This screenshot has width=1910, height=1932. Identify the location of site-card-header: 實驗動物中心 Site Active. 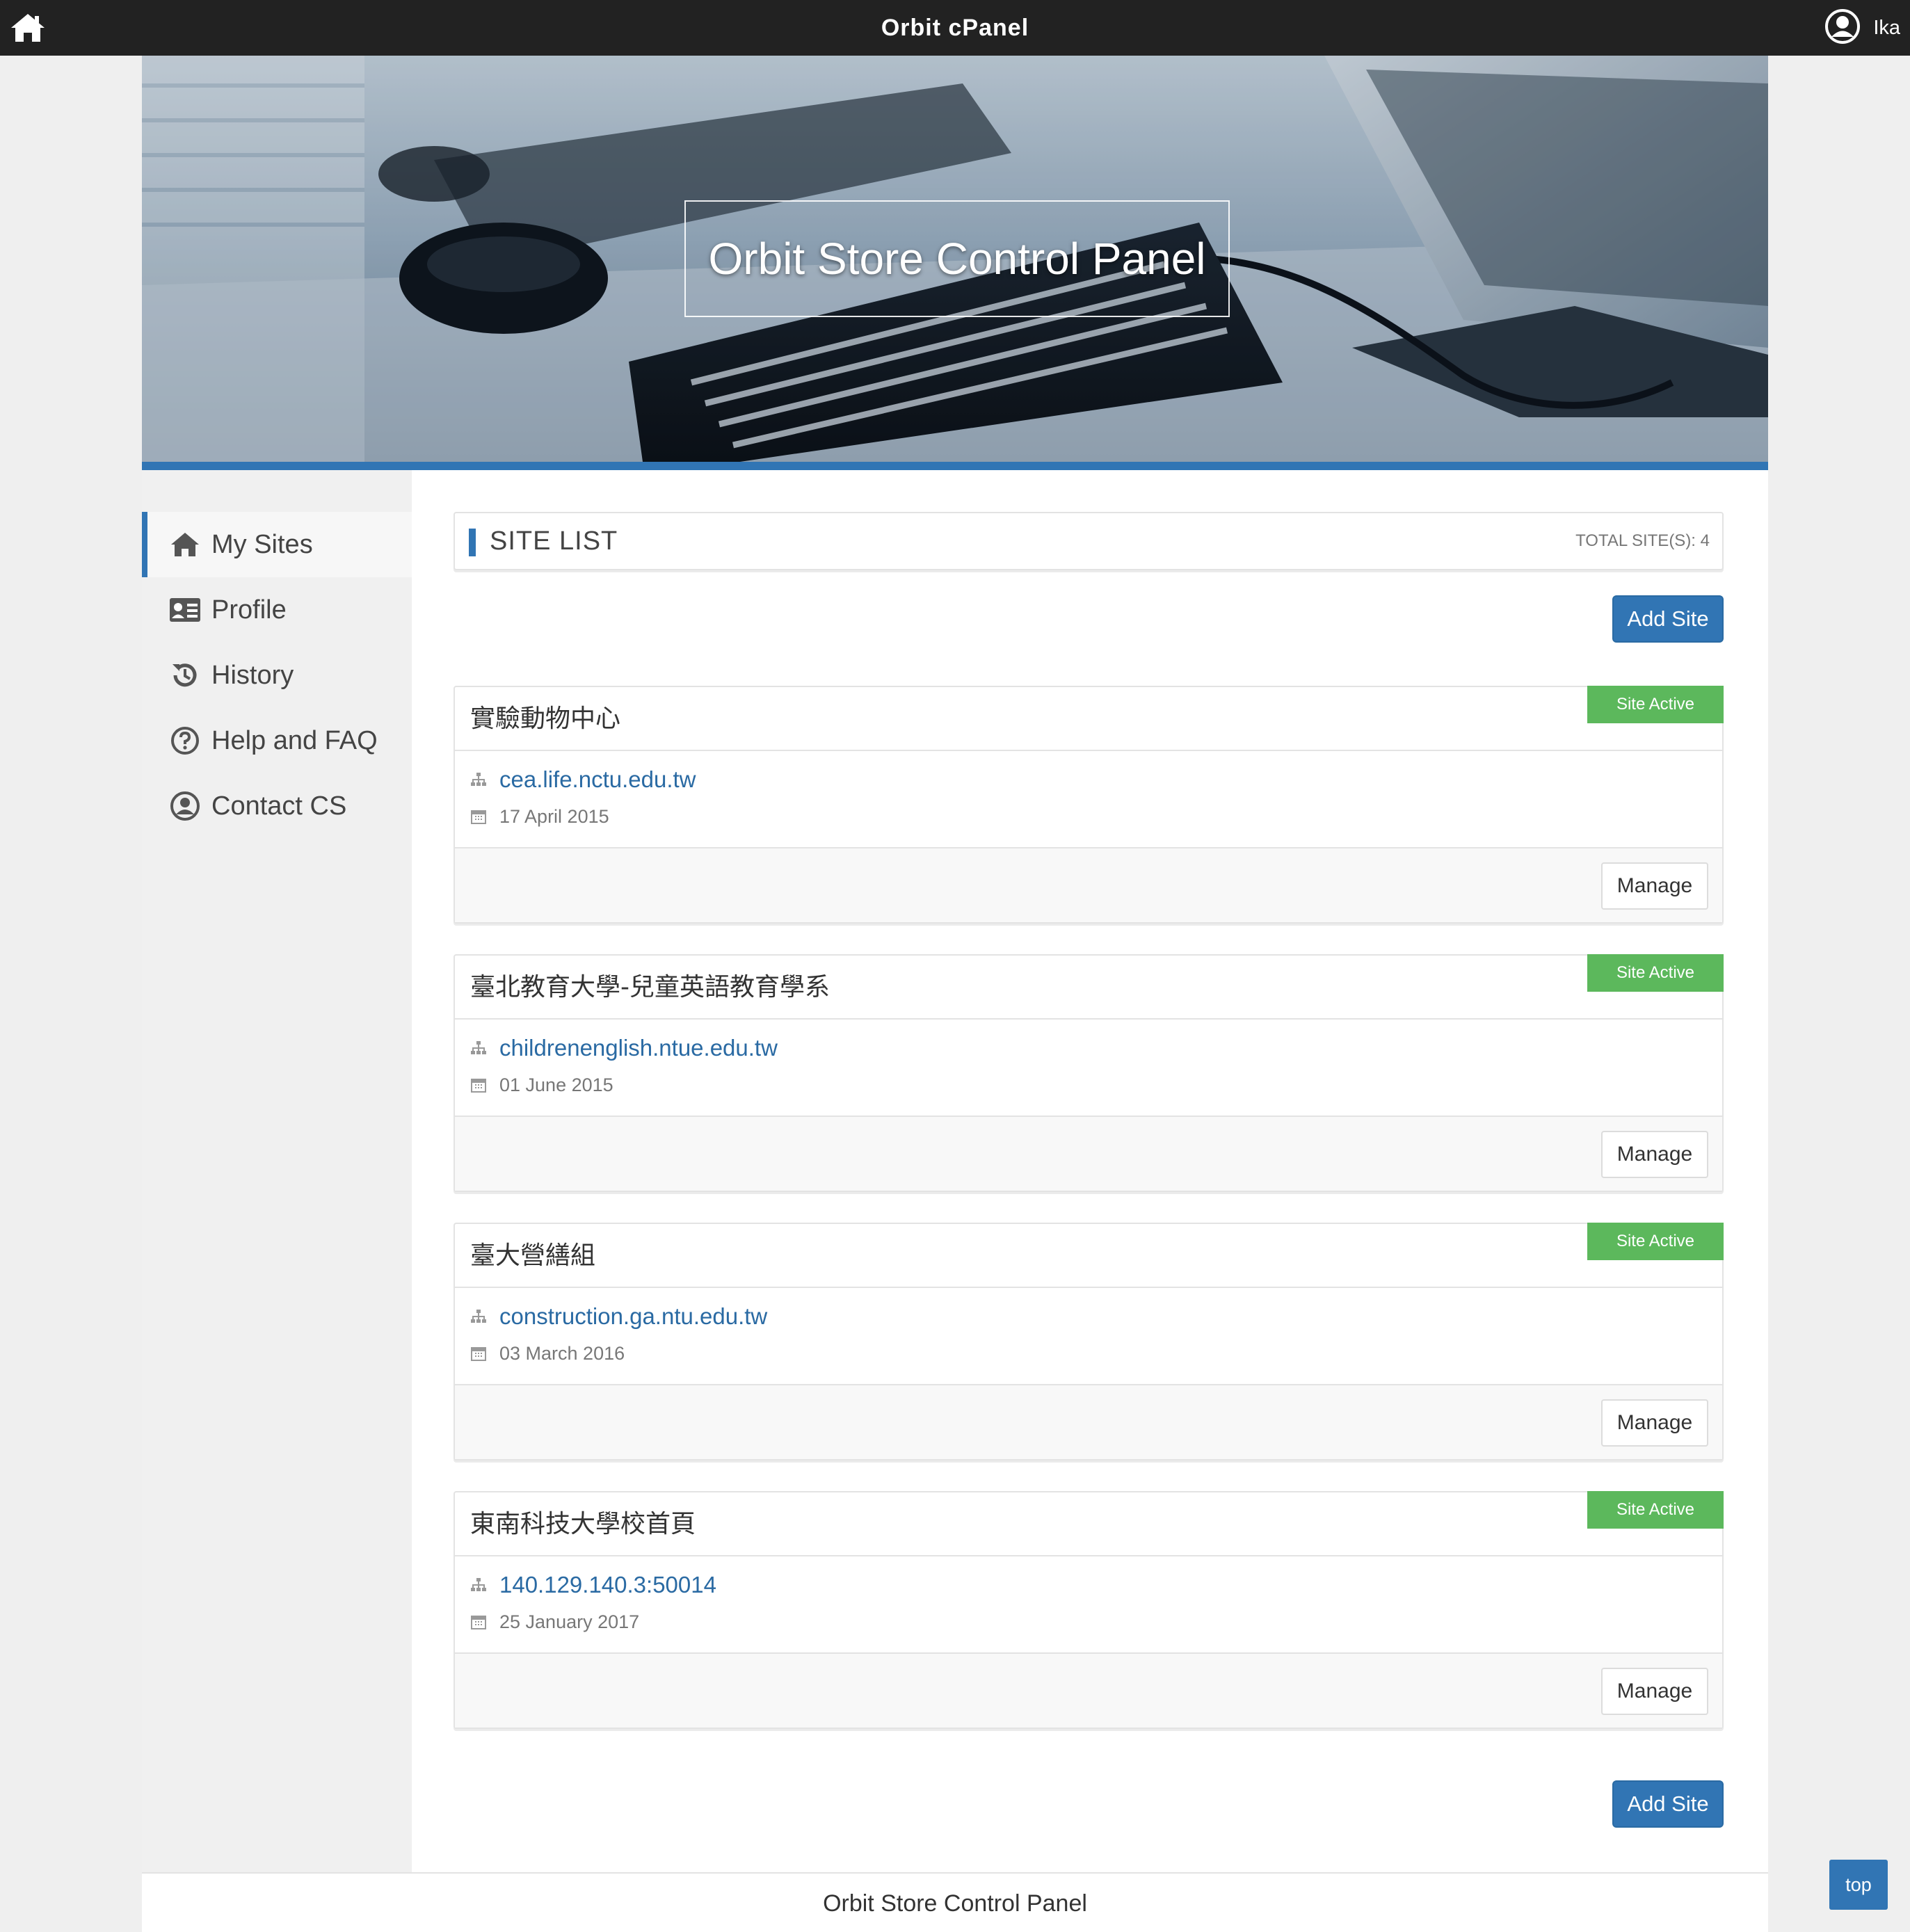
(1089, 718).